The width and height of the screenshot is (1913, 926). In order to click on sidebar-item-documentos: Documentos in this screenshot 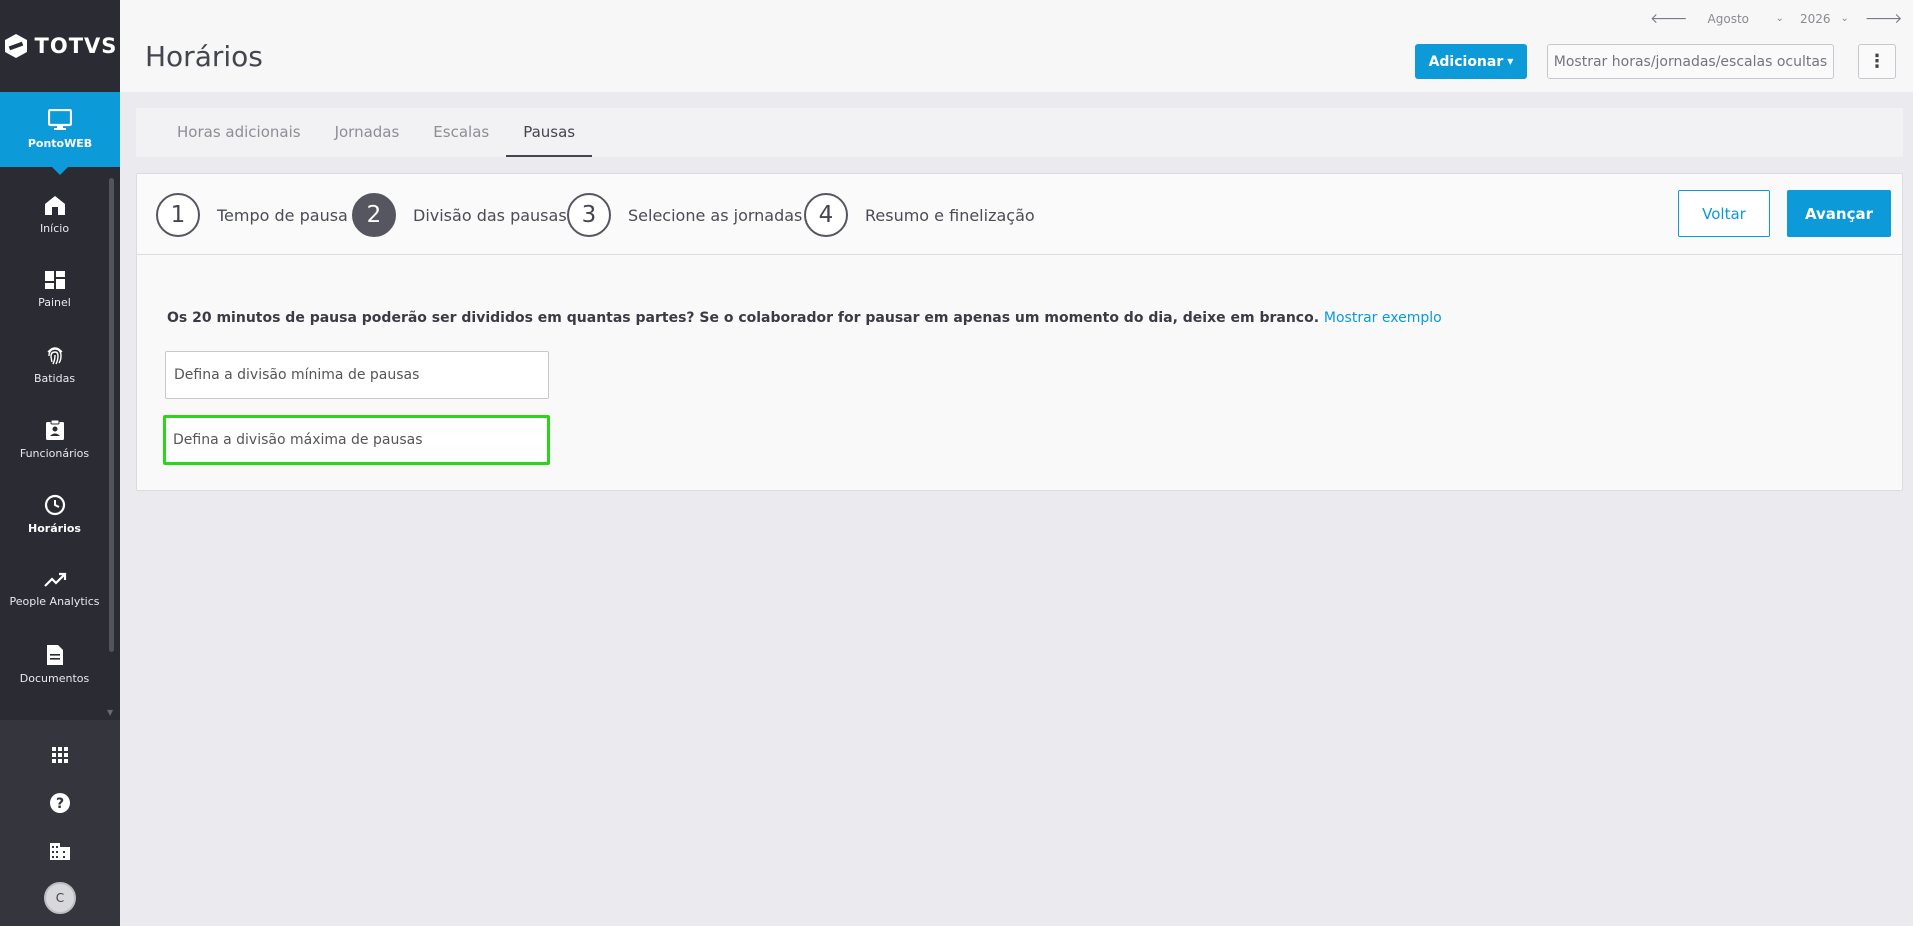, I will do `click(54, 664)`.